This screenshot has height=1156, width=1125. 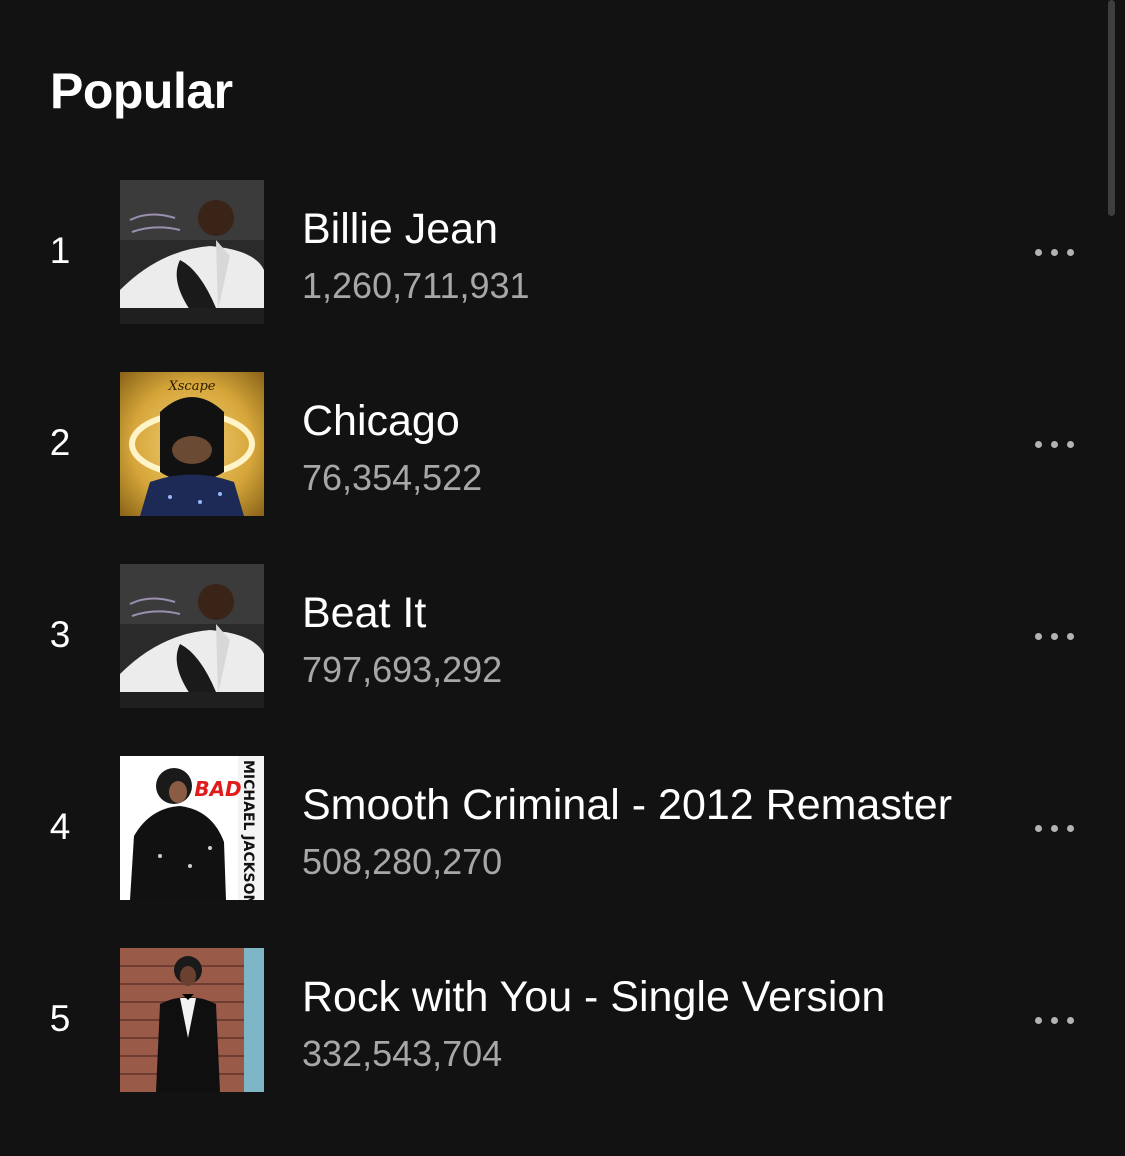 I want to click on track-title: Smooth Criminal - 2012 Remaster, so click(x=627, y=805).